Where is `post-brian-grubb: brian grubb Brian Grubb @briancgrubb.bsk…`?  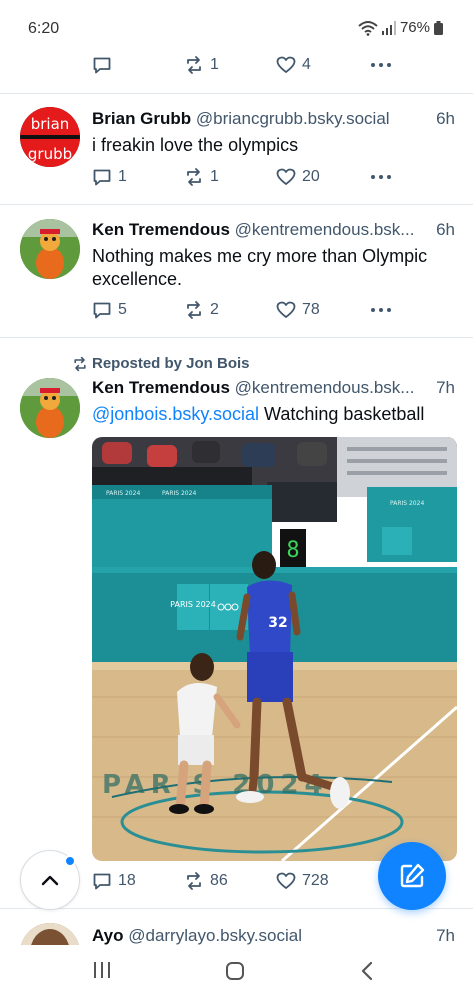 post-brian-grubb: brian grubb Brian Grubb @briancgrubb.bsk… is located at coordinates (236, 149).